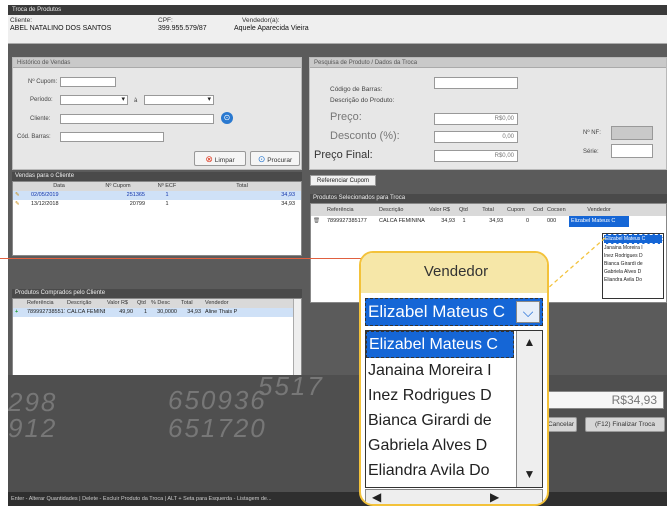 The height and width of the screenshot is (506, 667). What do you see at coordinates (529, 409) in the screenshot?
I see `dropdown-scrollbar: ▲ ▼` at bounding box center [529, 409].